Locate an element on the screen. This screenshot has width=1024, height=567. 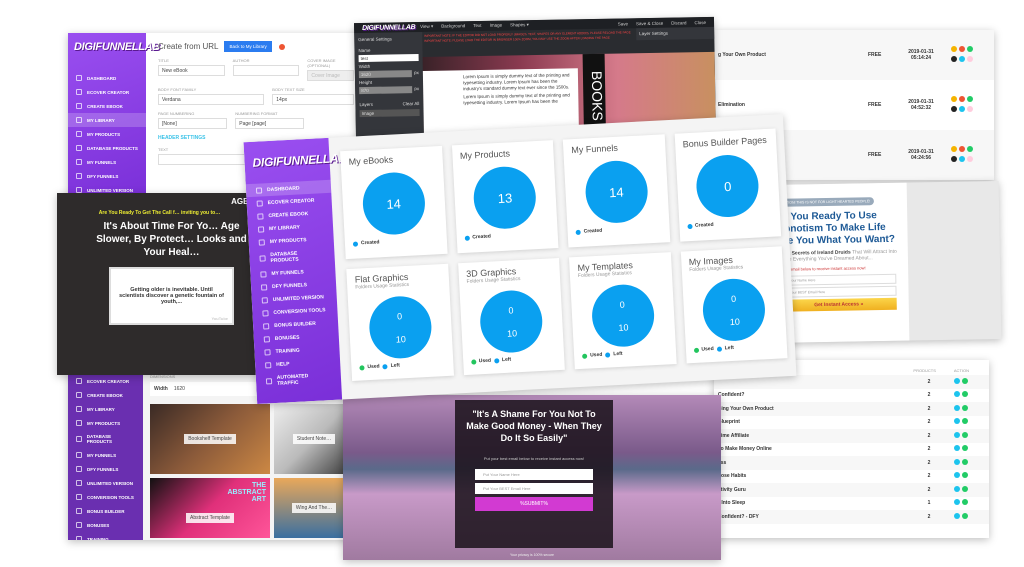
stat-card: Bonus Builder Pages 0 Created is located at coordinates (728, 185).